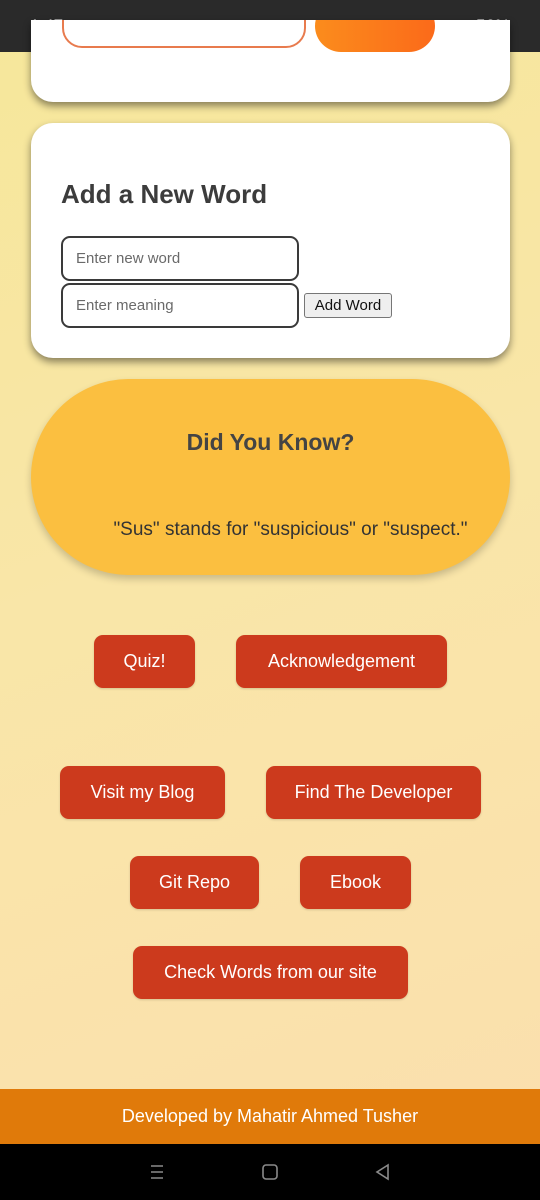  Describe the element at coordinates (184, 34) in the screenshot. I see `search-input` at that location.